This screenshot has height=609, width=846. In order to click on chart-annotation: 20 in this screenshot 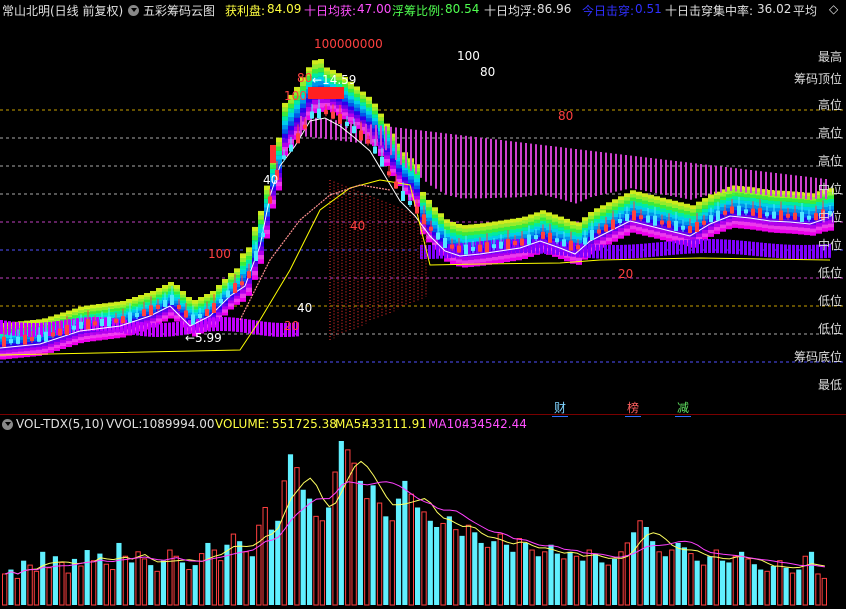, I will do `click(291, 326)`.